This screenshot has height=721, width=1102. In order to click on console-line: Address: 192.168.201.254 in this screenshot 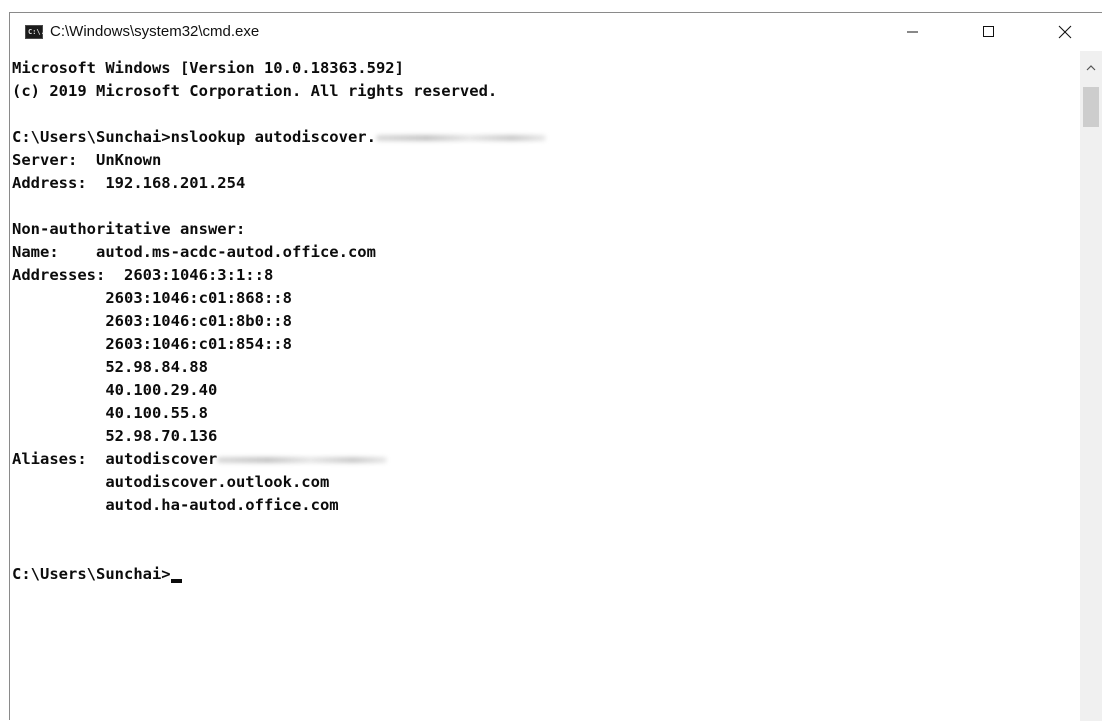, I will do `click(129, 183)`.